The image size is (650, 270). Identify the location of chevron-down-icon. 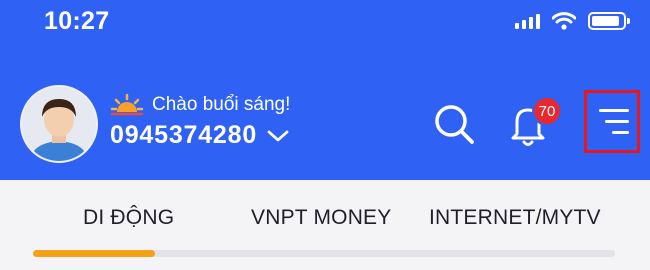
(278, 135).